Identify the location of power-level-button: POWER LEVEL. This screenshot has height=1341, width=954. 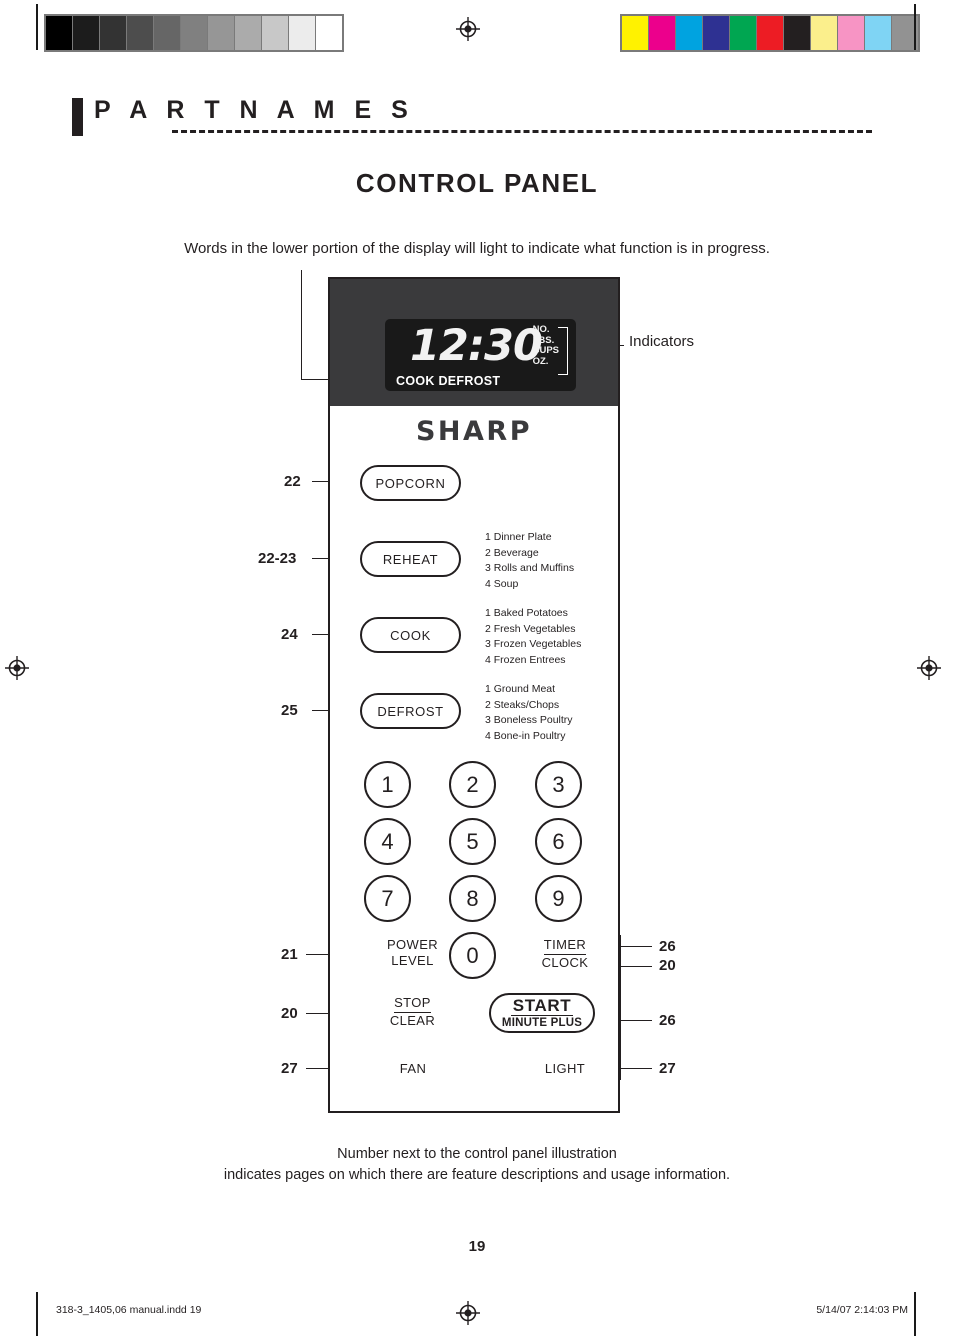
(412, 953).